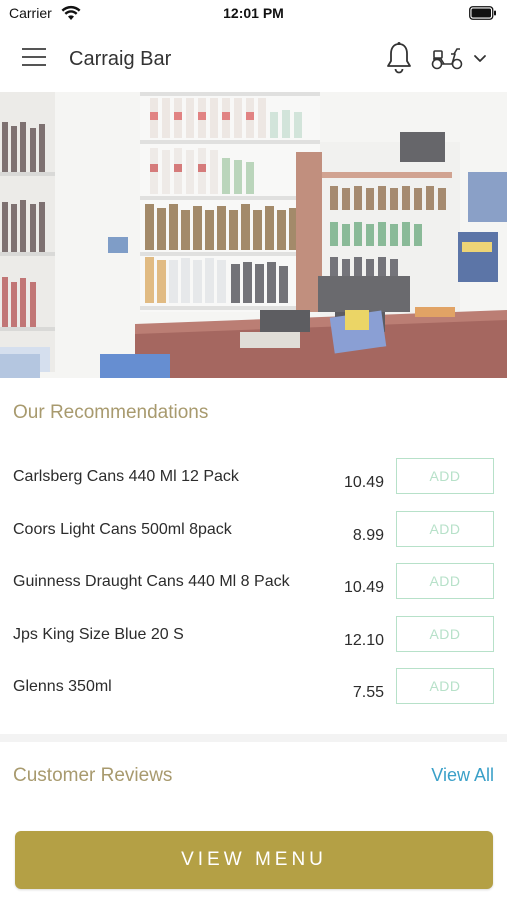  I want to click on view-menu-button: VIEW MENU, so click(254, 860).